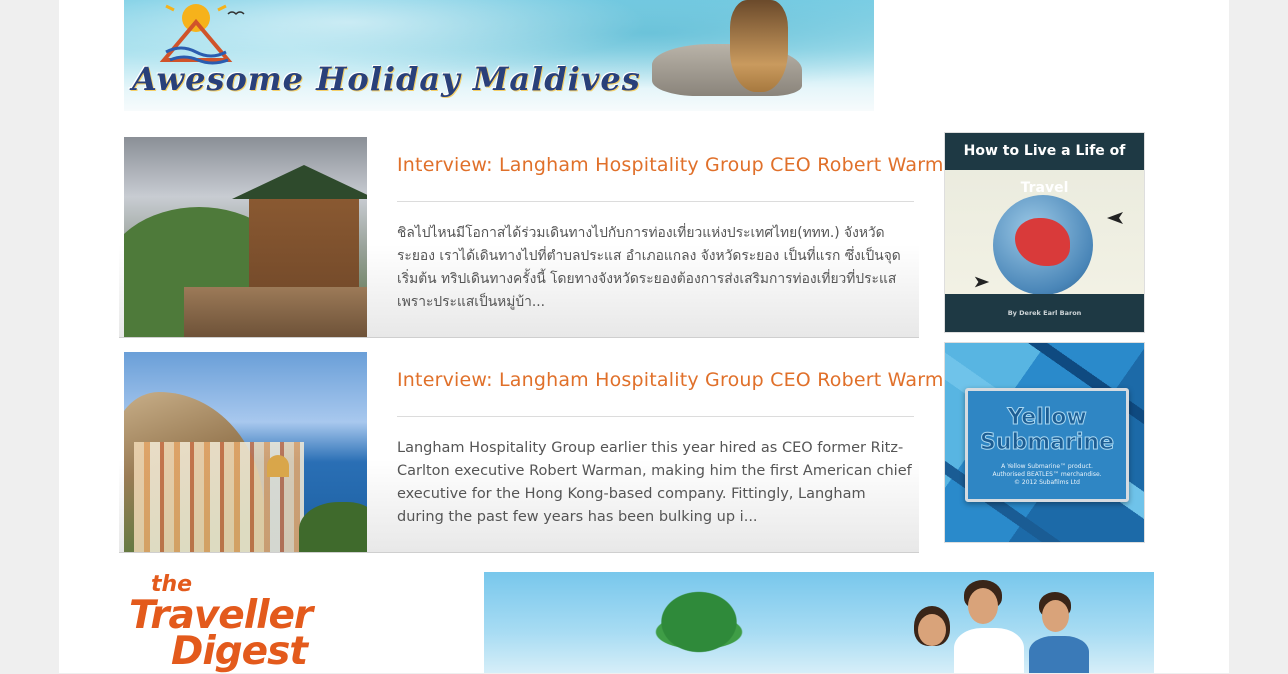 The image size is (1288, 674). I want to click on top-banner-ad: Awesome Holiday Maldives, so click(499, 55).